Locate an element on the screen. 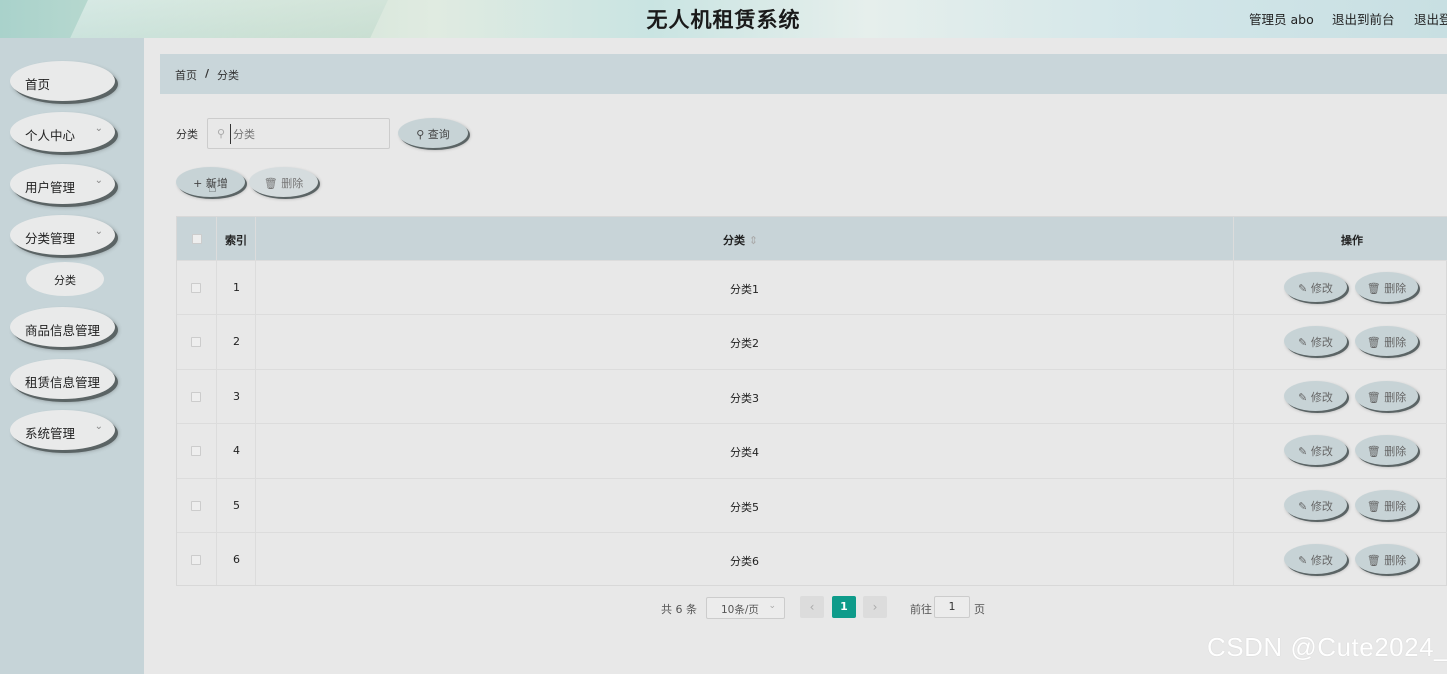 The height and width of the screenshot is (674, 1447). page-size-select: 10条/页 ⌄ is located at coordinates (745, 608).